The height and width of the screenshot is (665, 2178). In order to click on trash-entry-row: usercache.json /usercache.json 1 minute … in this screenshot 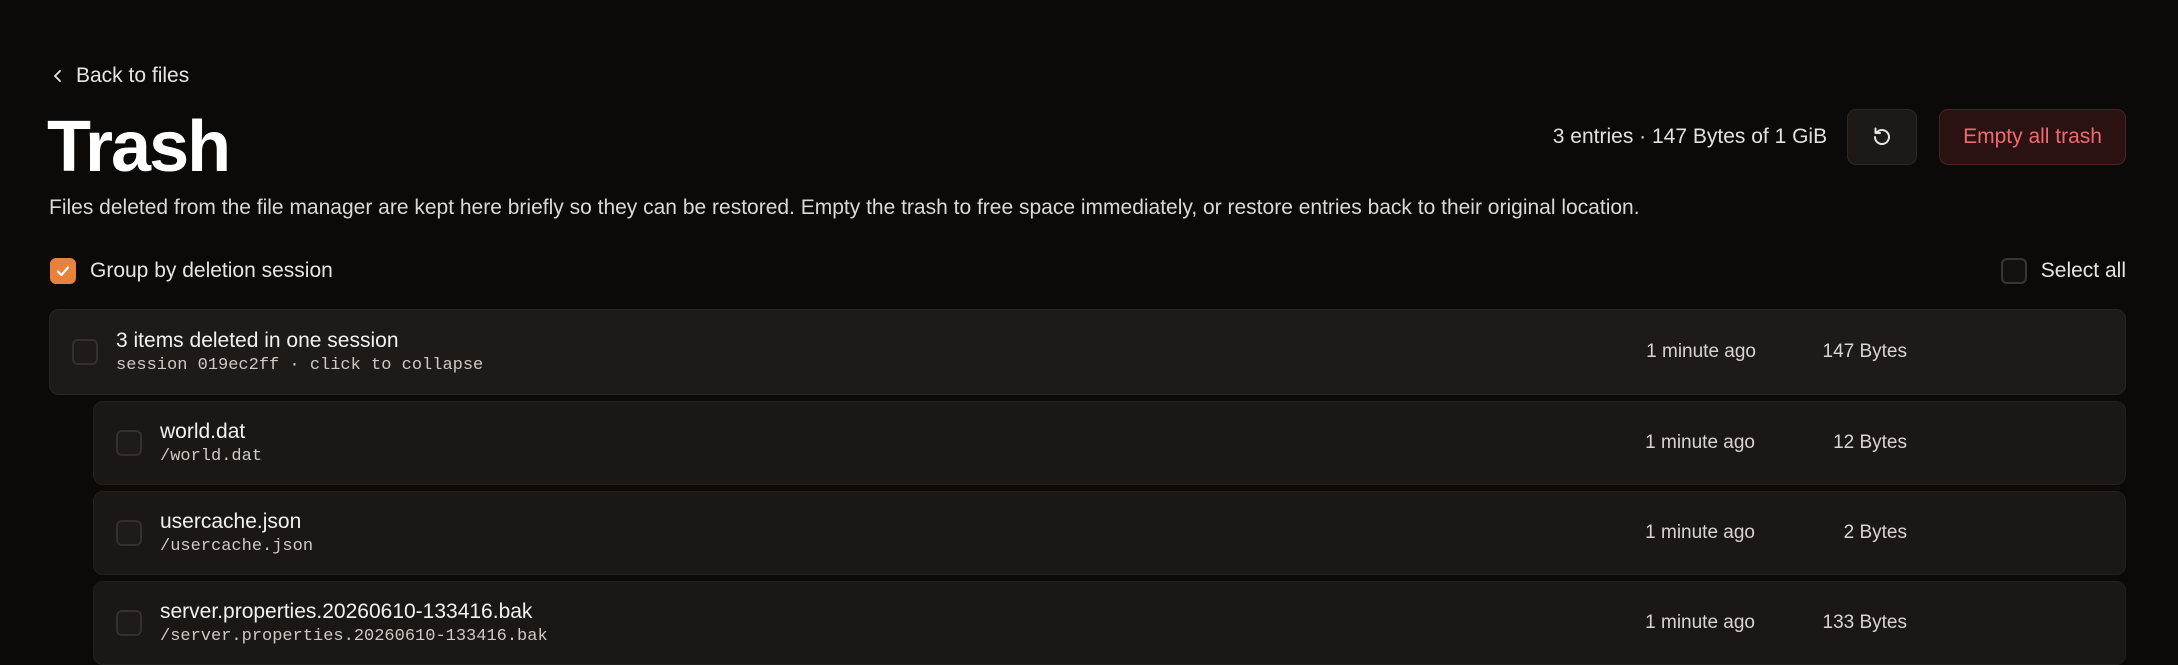, I will do `click(1109, 533)`.